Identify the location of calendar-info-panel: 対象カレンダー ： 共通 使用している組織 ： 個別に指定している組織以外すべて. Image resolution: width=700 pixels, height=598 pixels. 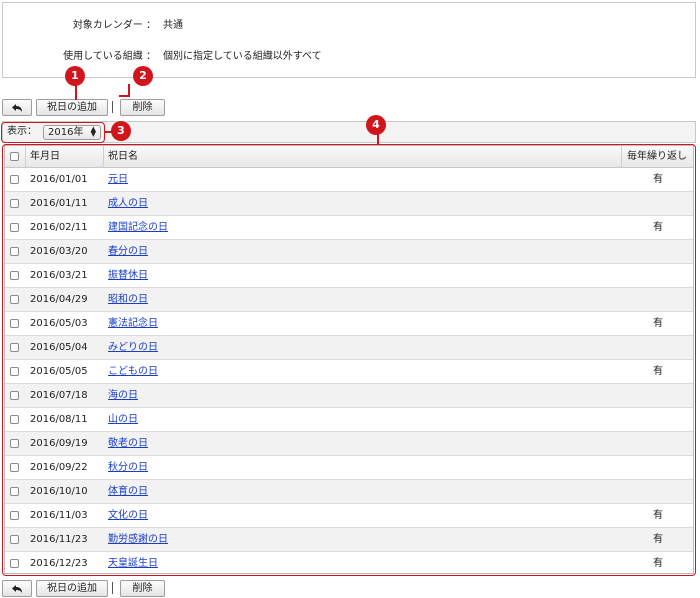
(349, 40).